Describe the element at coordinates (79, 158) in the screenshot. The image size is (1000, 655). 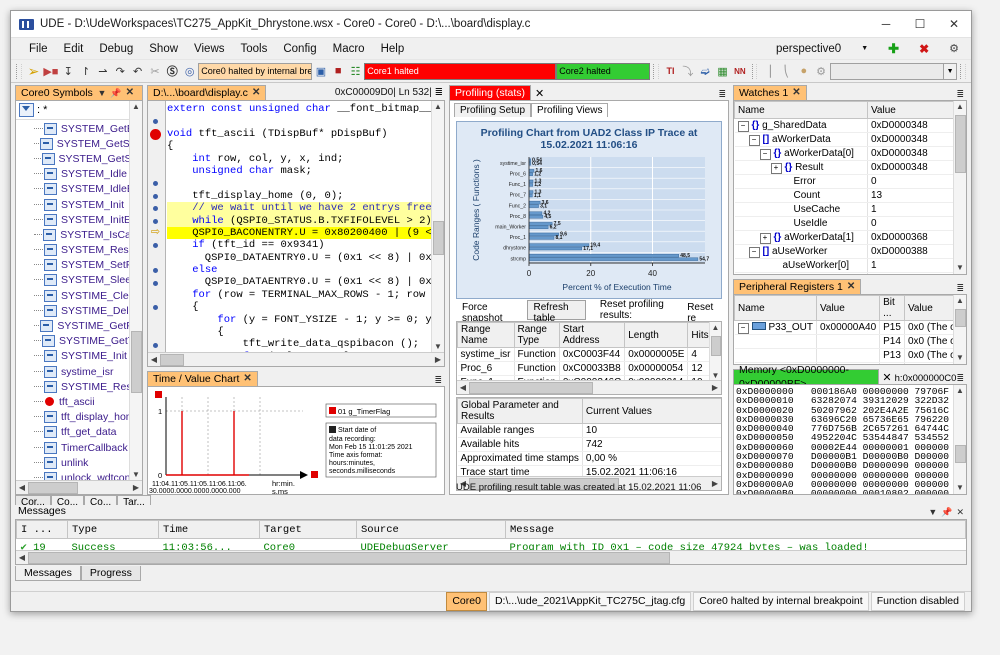
I see `symbol-tree-item: SYSTEM_GetSys` at that location.